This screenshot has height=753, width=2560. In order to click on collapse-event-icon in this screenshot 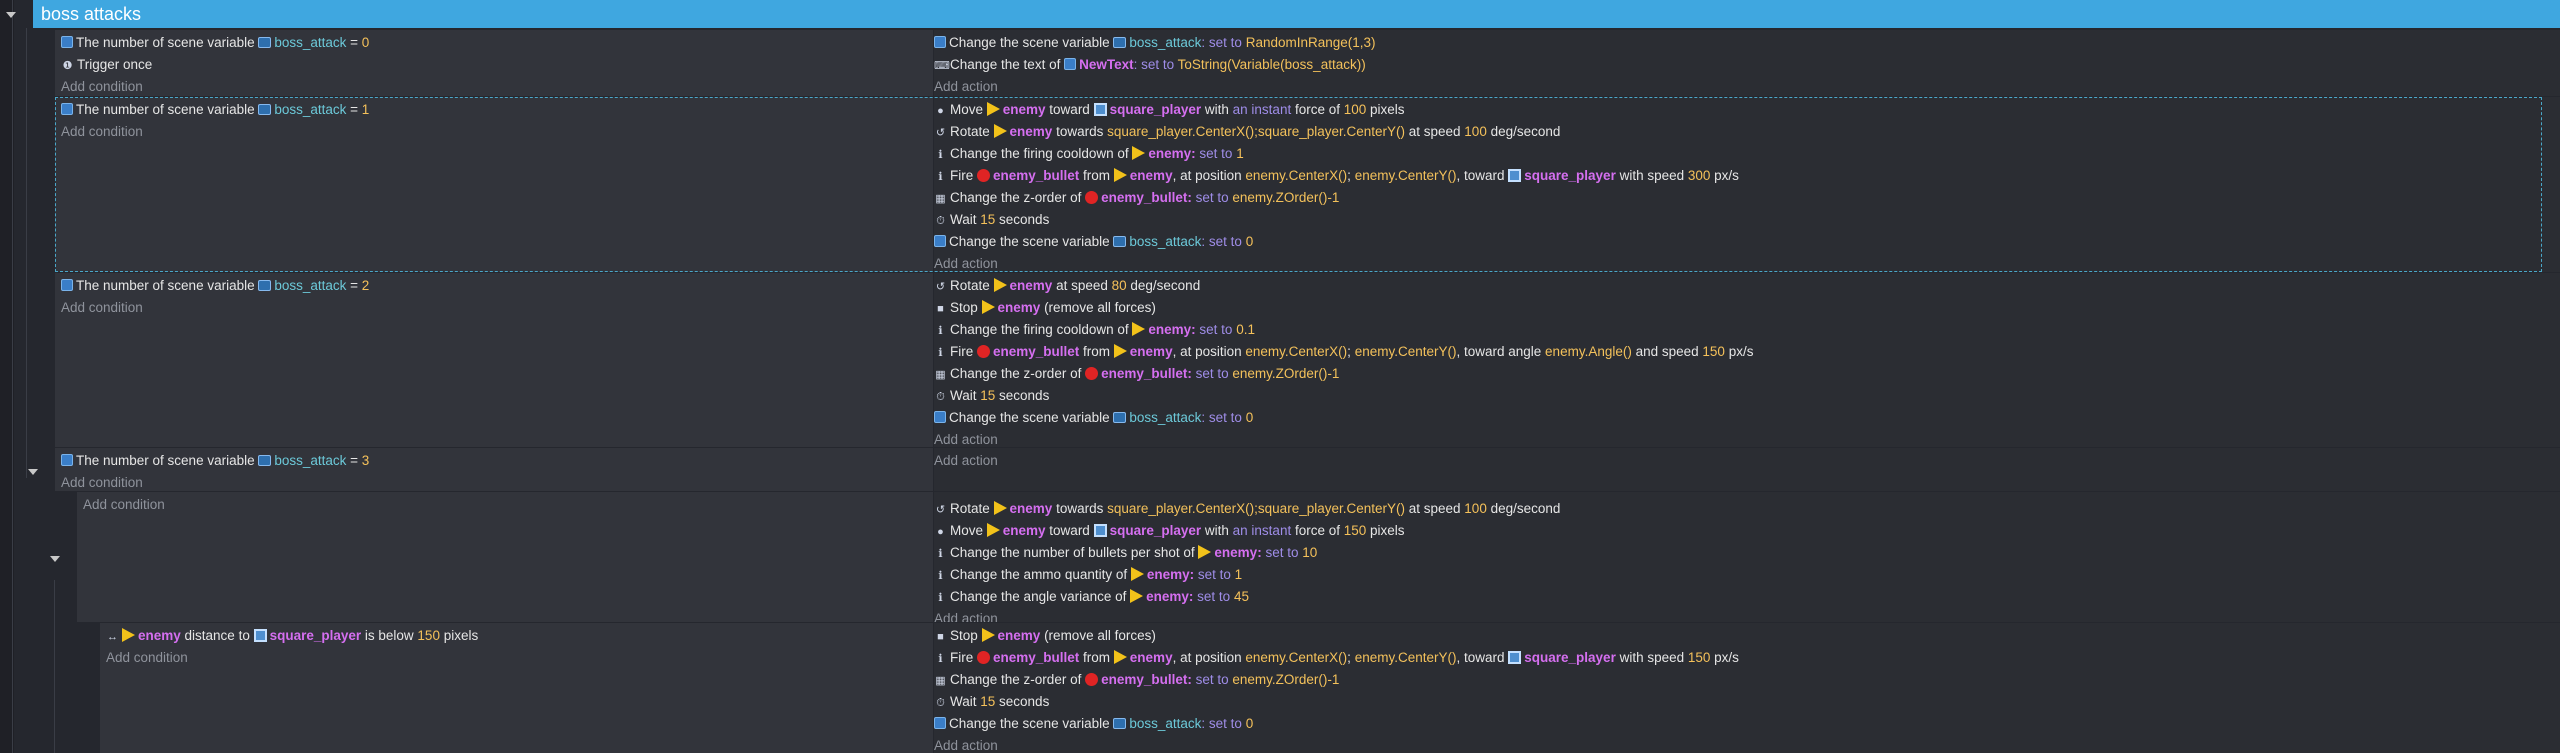, I will do `click(33, 472)`.